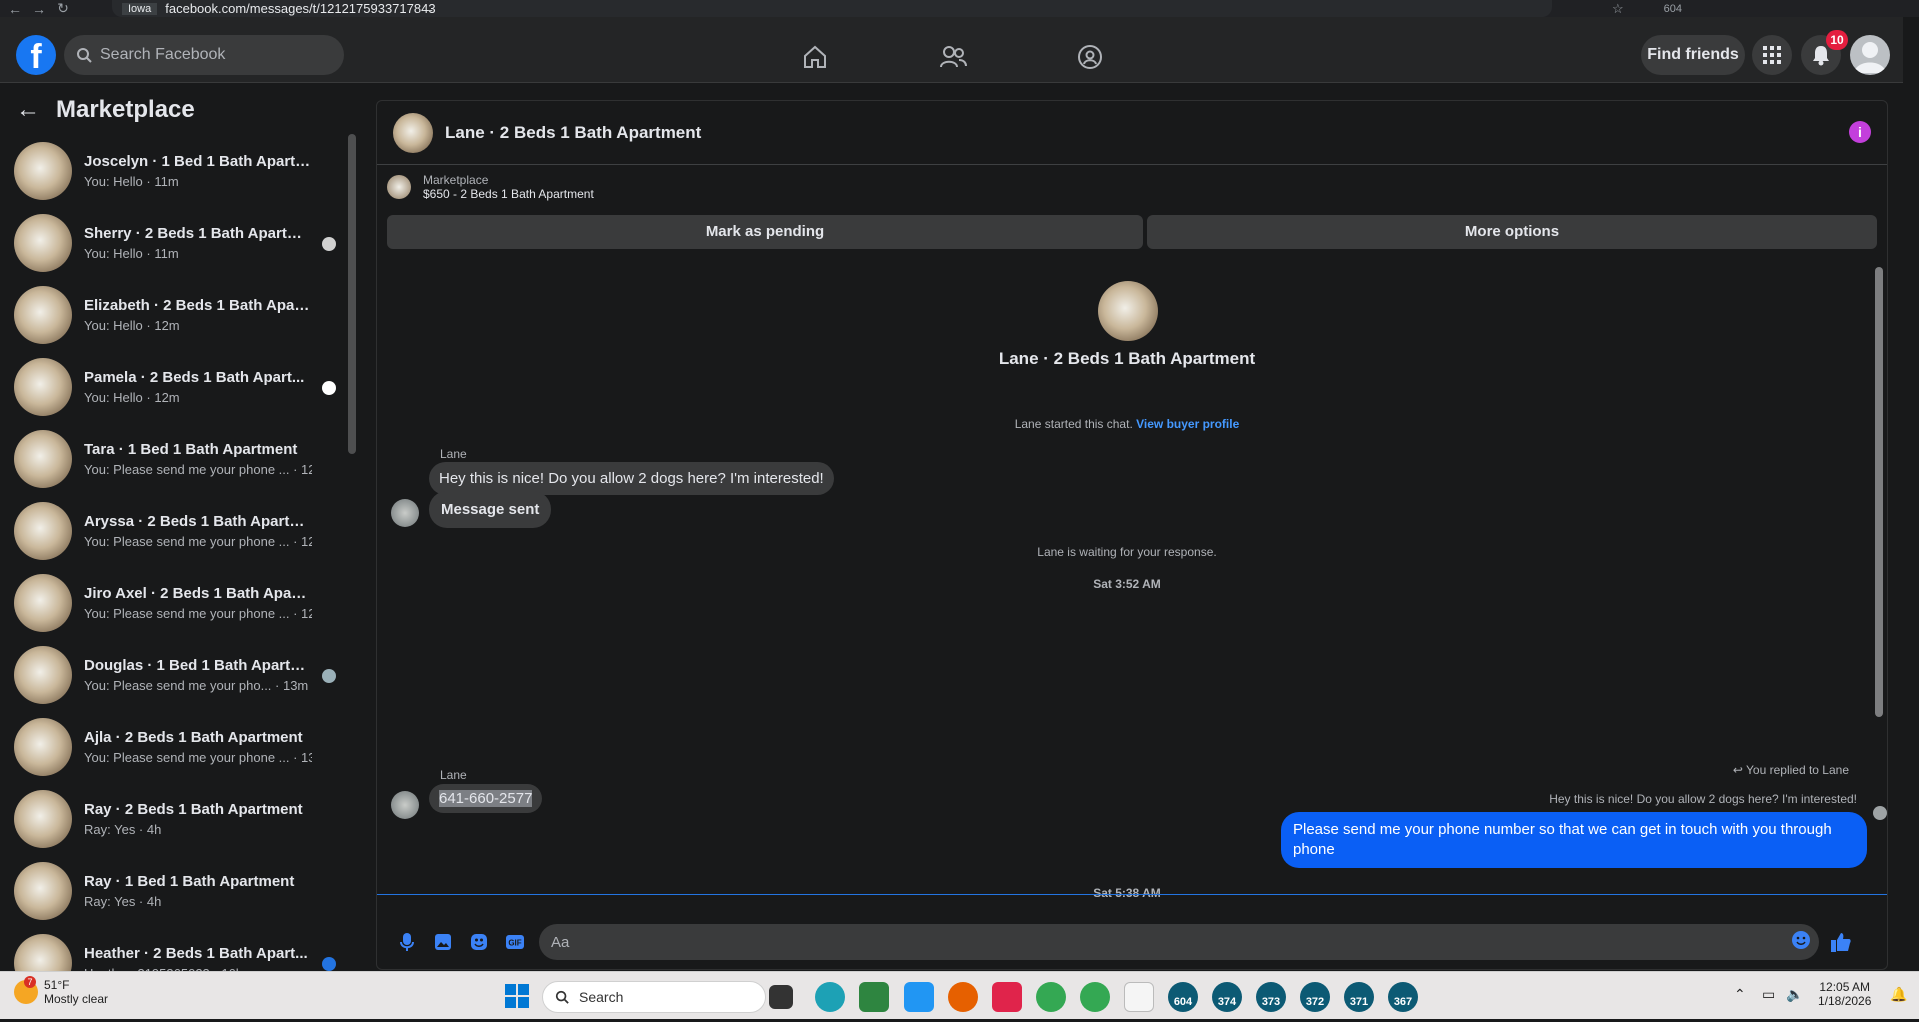 This screenshot has width=1919, height=1022. I want to click on message-sent-card: Message sent, so click(490, 509).